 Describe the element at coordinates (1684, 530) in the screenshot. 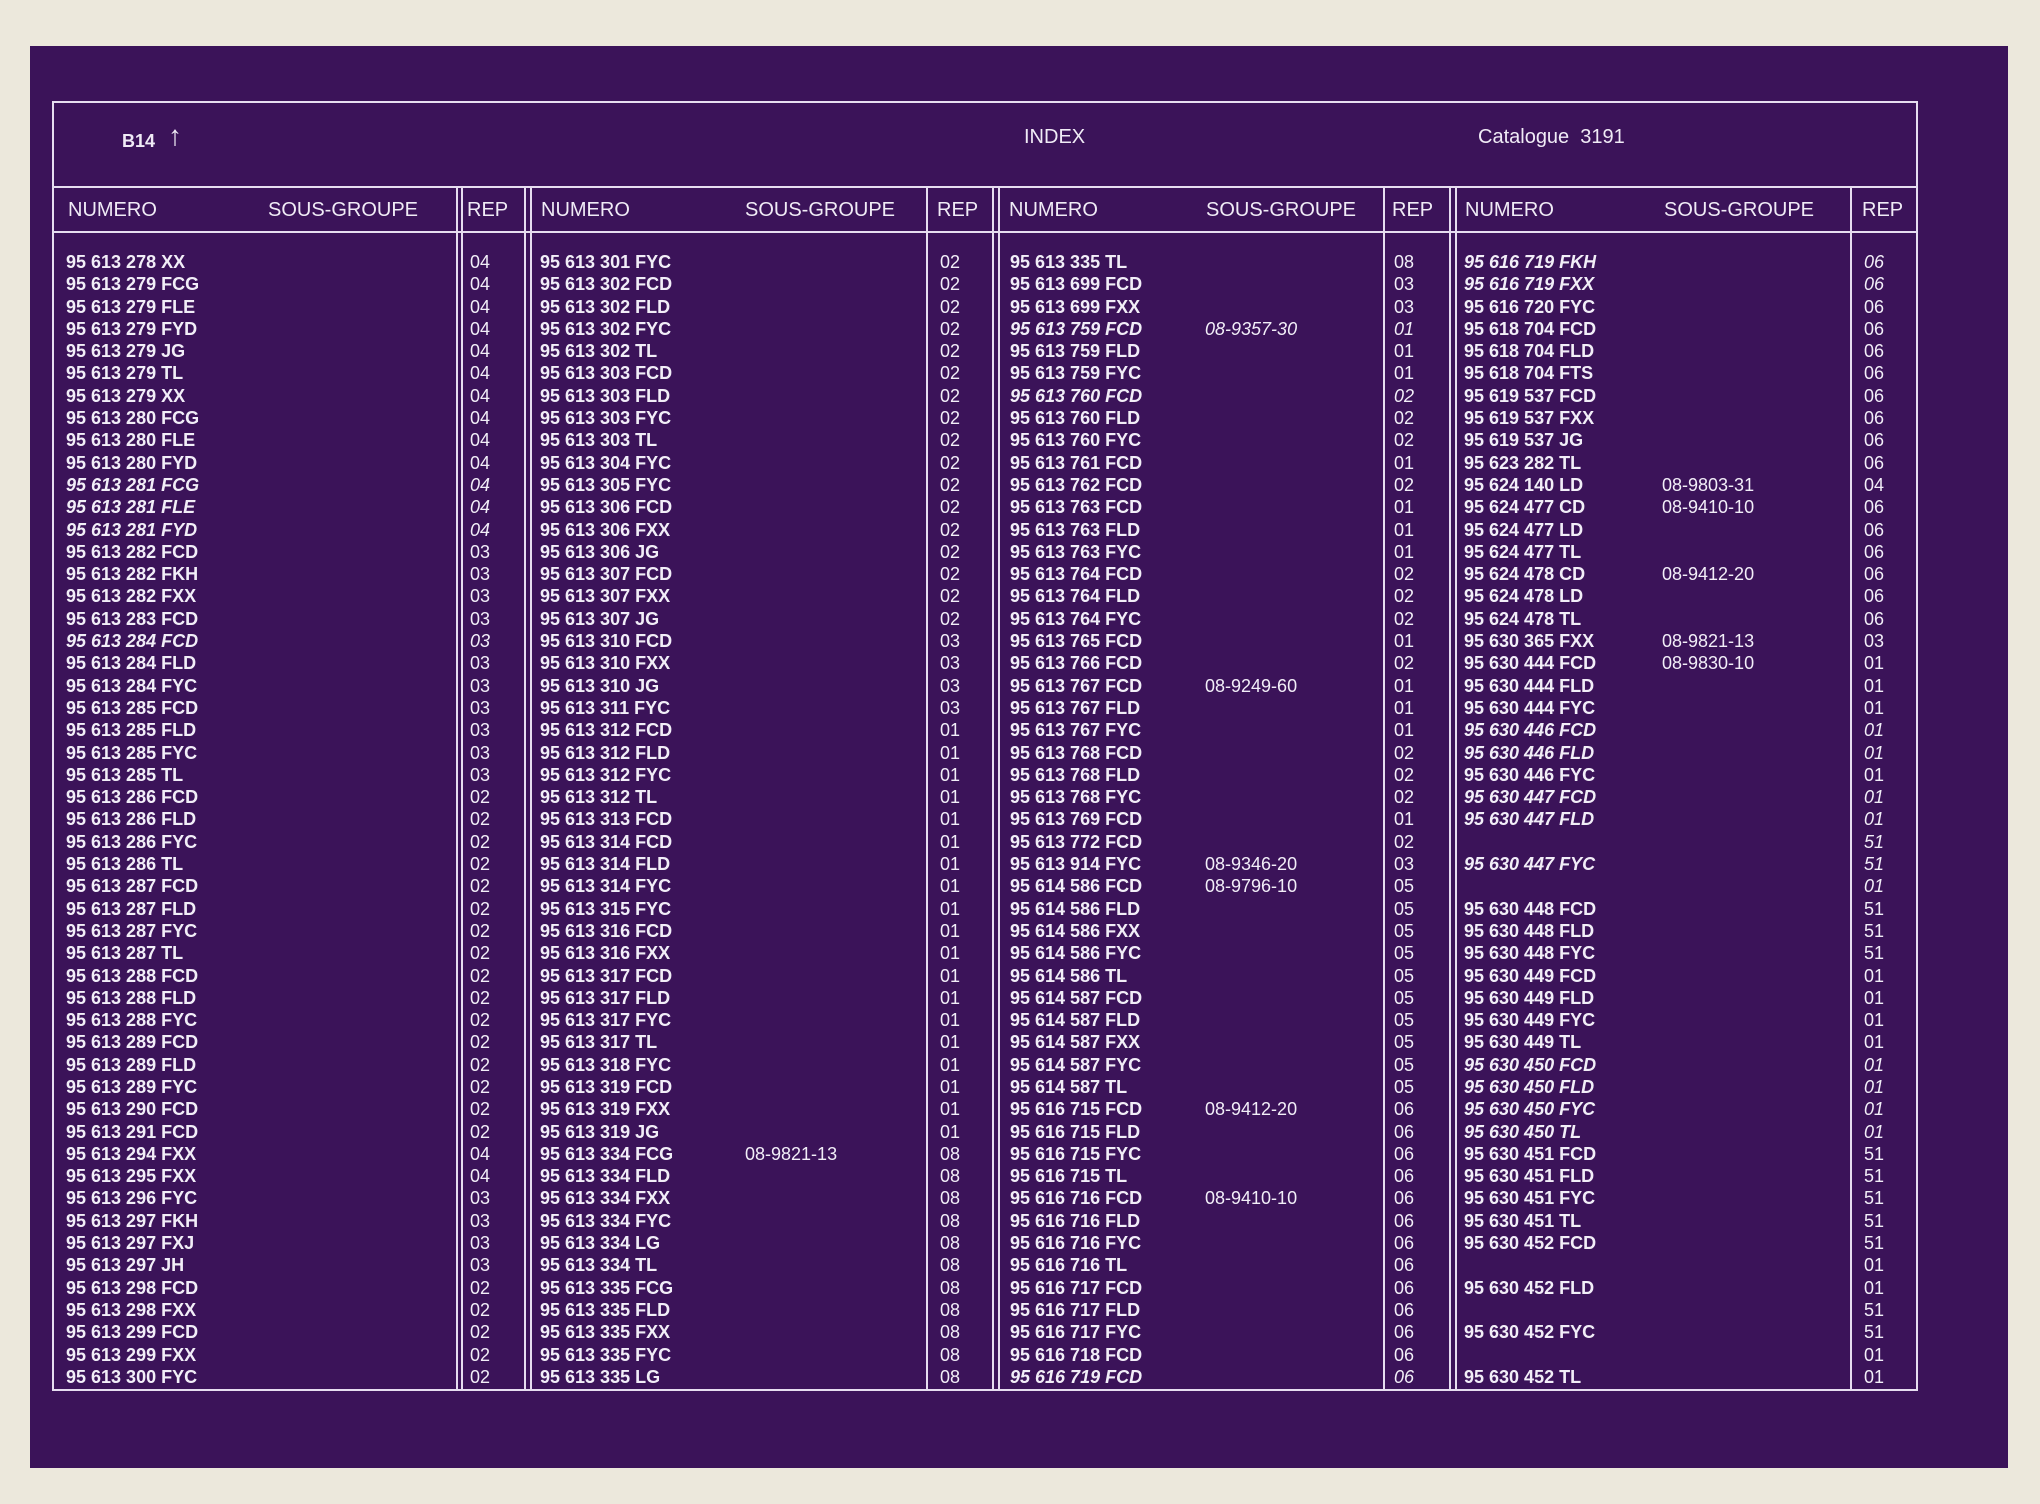

I see `table-row: 95 624 477 LD 06` at that location.